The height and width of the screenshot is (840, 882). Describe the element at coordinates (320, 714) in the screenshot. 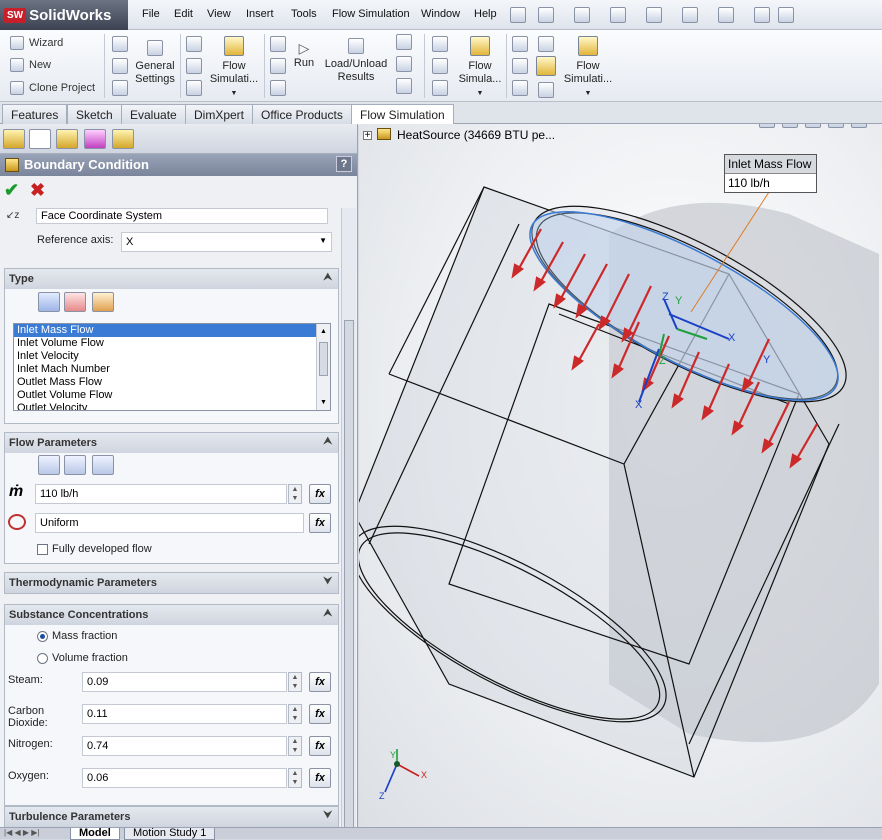

I see `carbon-dioxide-fx-button: fx` at that location.